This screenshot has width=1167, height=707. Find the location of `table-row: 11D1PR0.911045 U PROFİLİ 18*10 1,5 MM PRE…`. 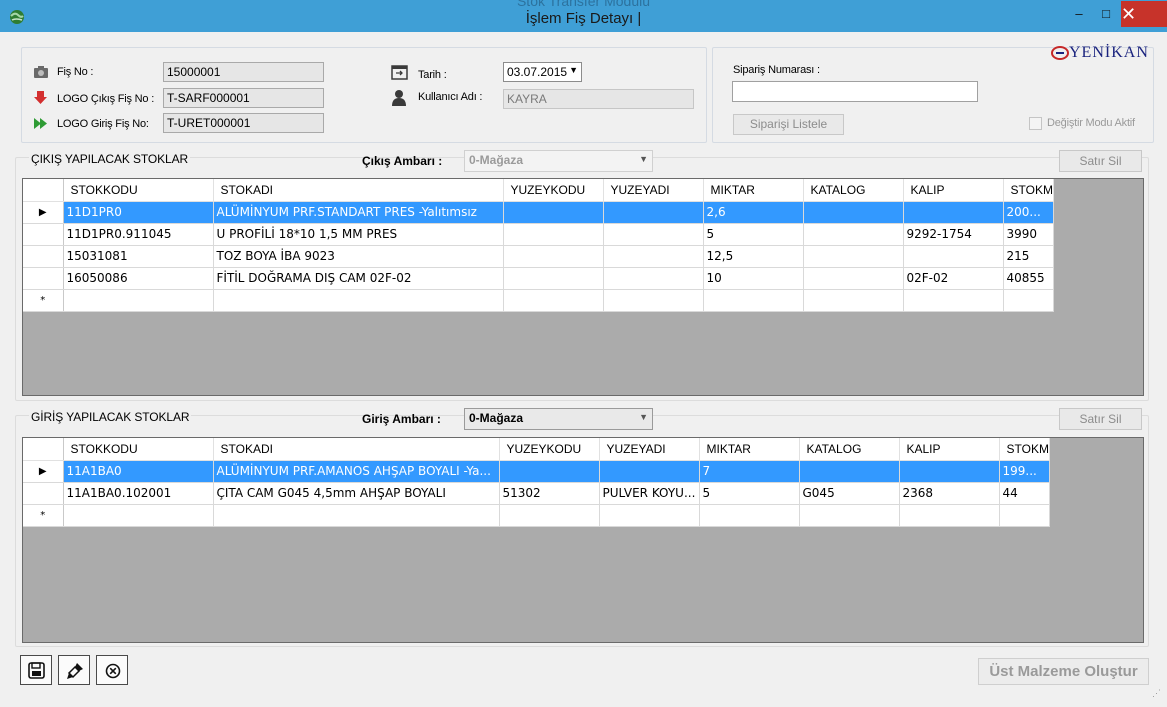

table-row: 11D1PR0.911045 U PROFİLİ 18*10 1,5 MM PRE… is located at coordinates (538, 234).